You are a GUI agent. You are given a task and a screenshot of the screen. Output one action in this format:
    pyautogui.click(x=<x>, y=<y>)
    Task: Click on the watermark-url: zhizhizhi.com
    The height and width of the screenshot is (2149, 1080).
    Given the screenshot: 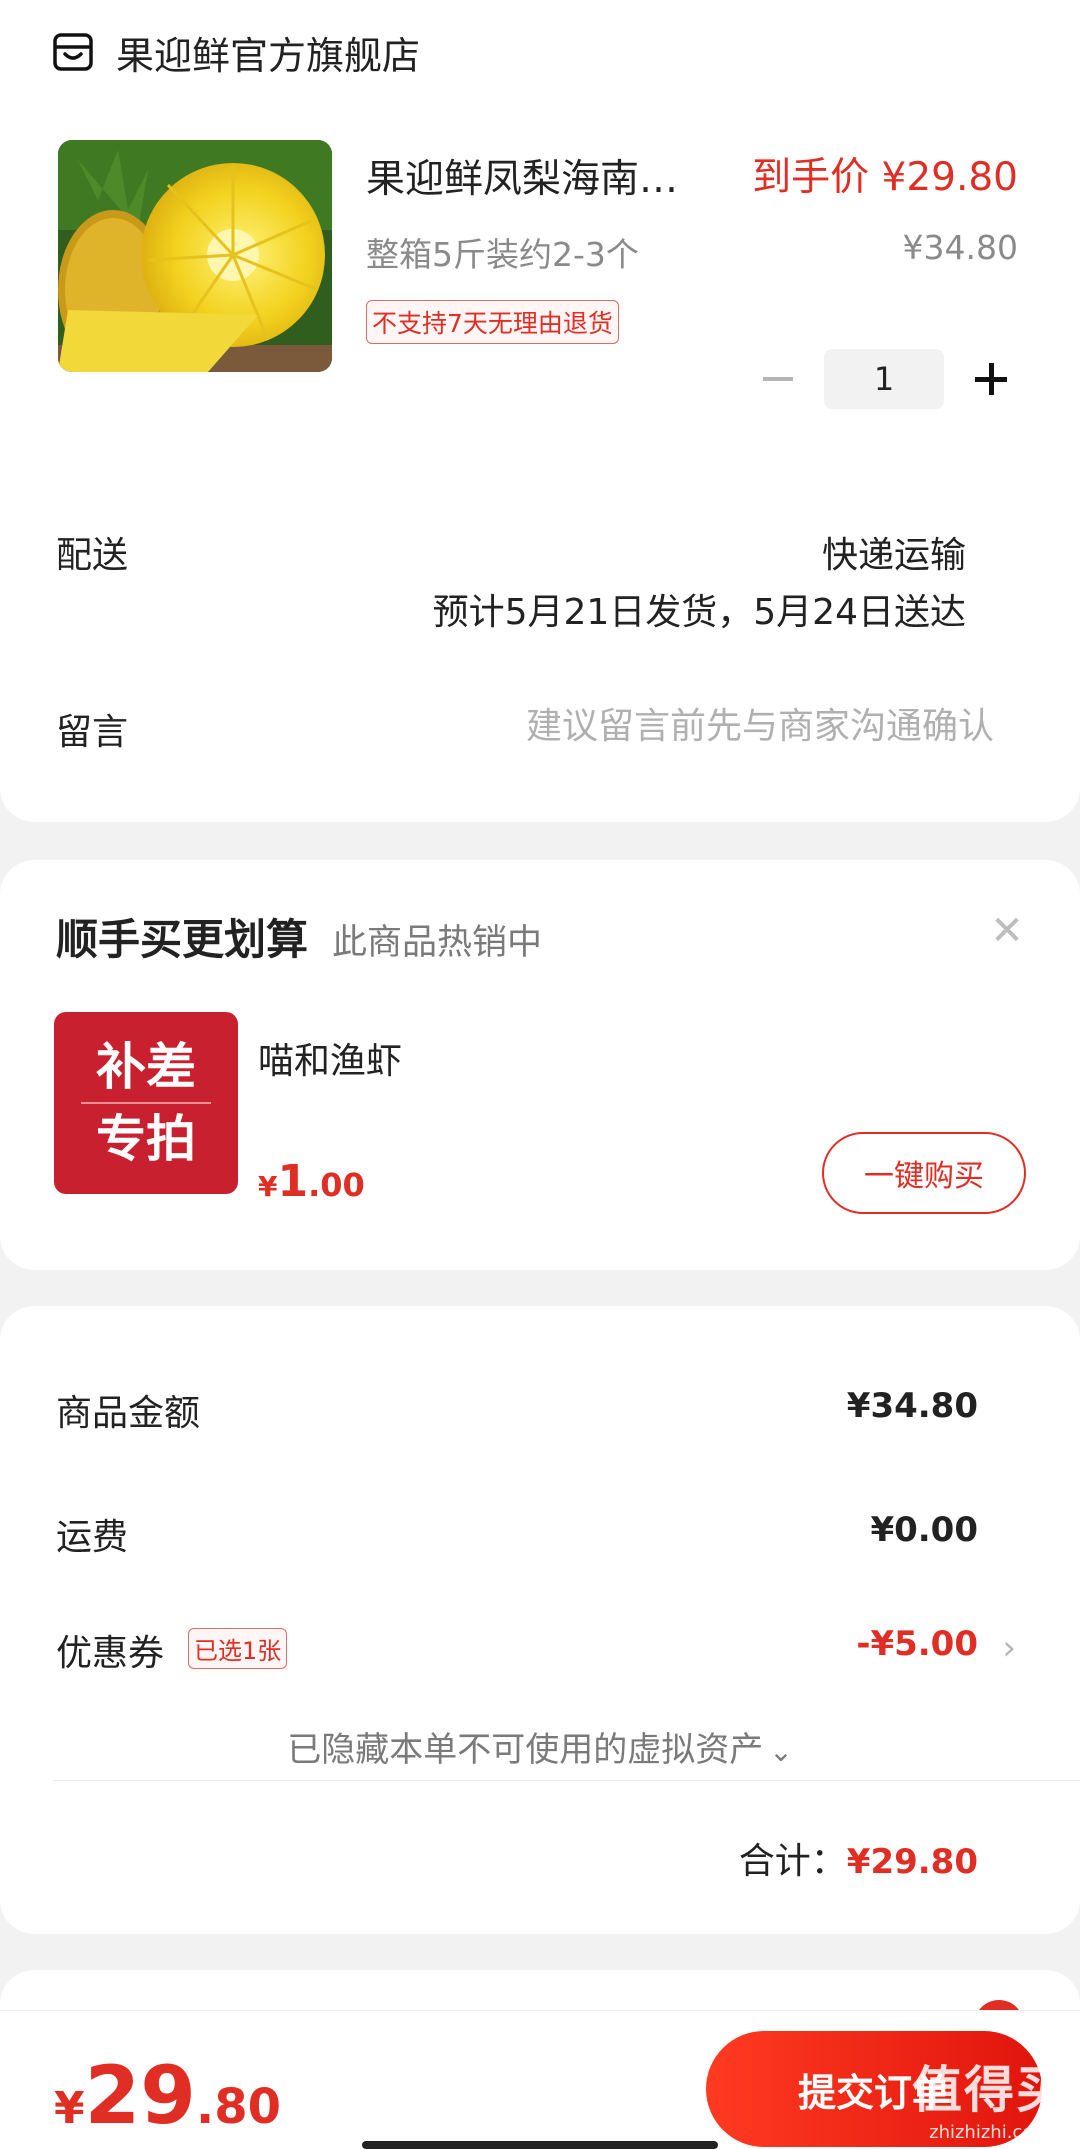 What is the action you would take?
    pyautogui.click(x=990, y=2132)
    